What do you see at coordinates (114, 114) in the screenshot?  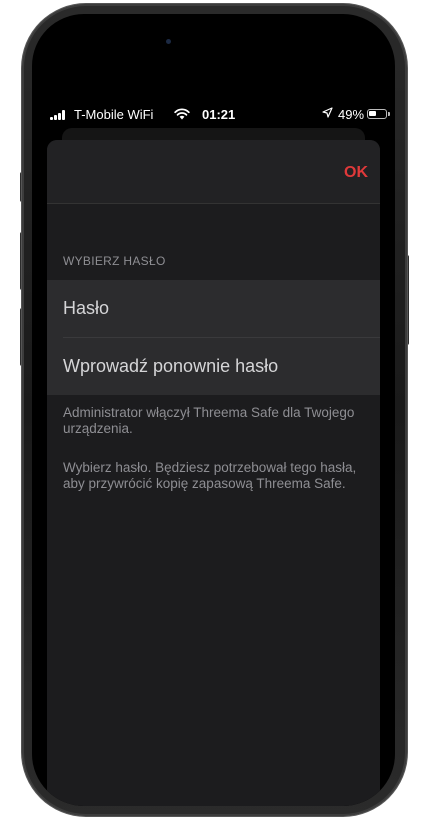 I see `carrier-label: T-Mobile WiFi` at bounding box center [114, 114].